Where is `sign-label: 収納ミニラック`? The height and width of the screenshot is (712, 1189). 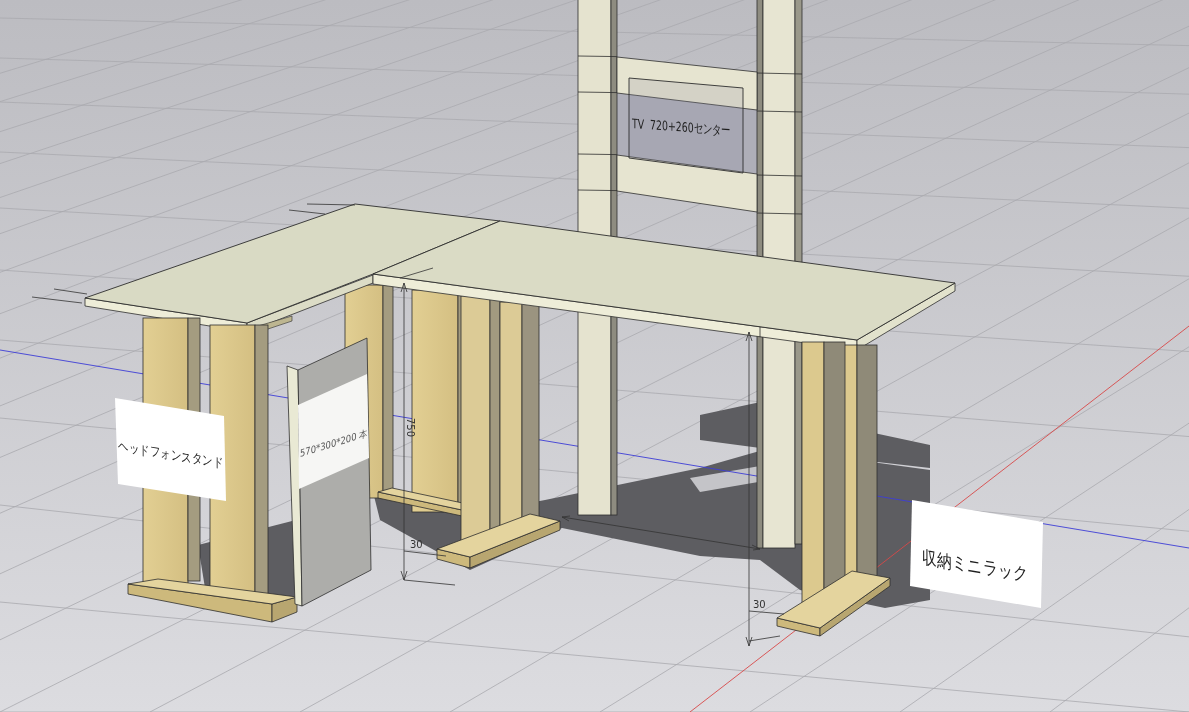 sign-label: 収納ミニラック is located at coordinates (975, 566).